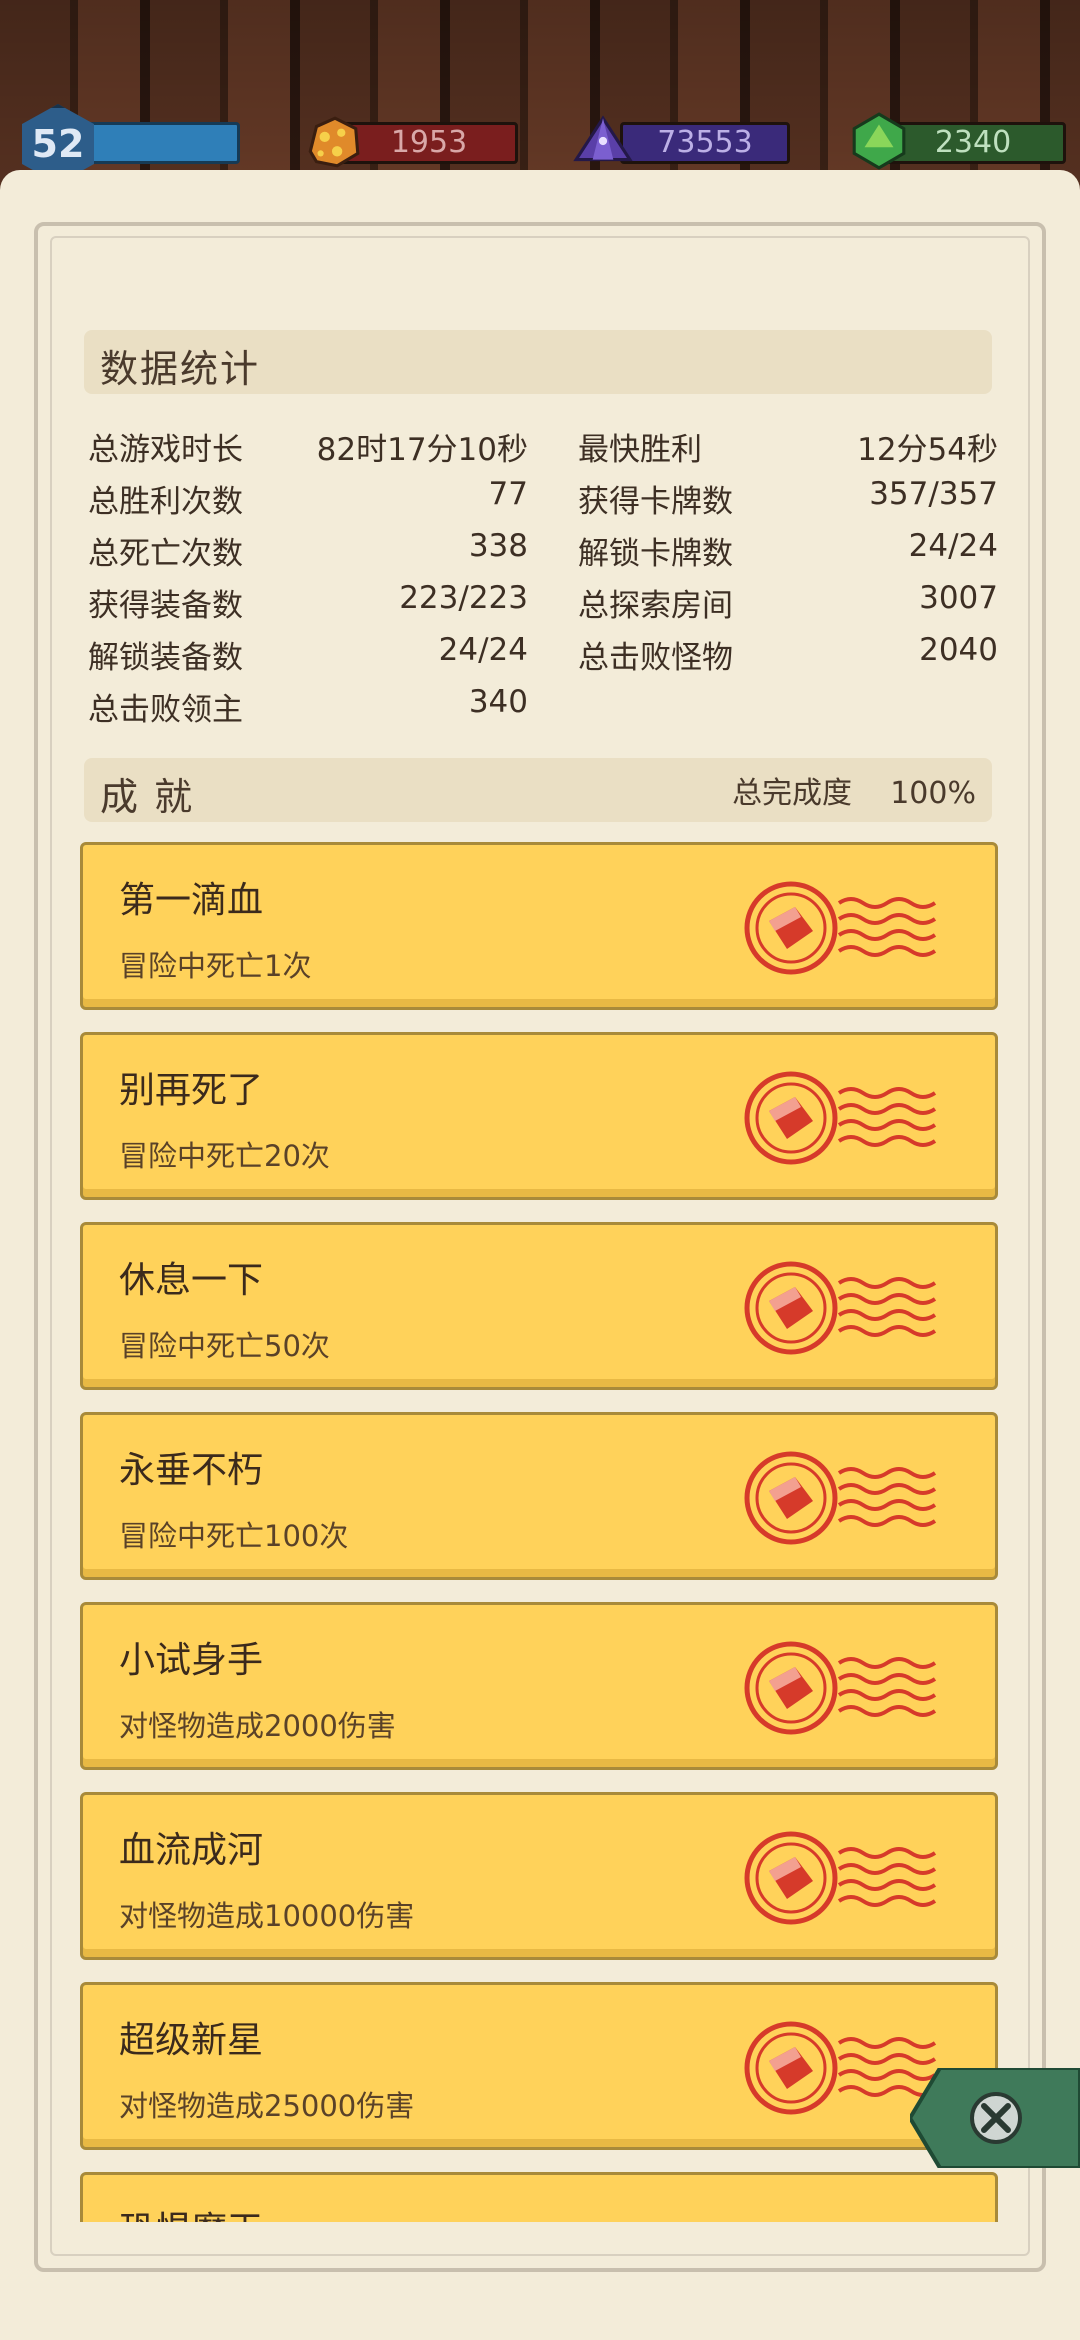  Describe the element at coordinates (191, 2040) in the screenshot. I see `achievement-name: 超级新星` at that location.